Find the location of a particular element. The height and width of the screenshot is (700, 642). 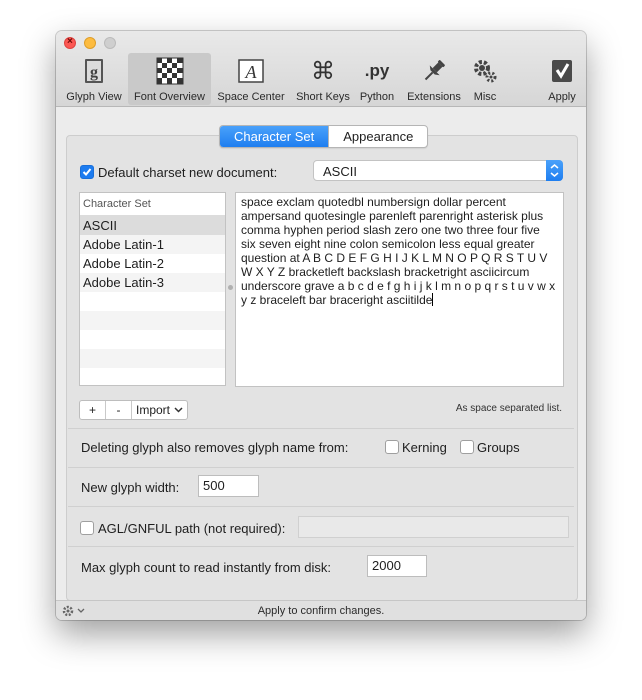

toolbar-glyph-view: g Glyph View is located at coordinates (94, 79).